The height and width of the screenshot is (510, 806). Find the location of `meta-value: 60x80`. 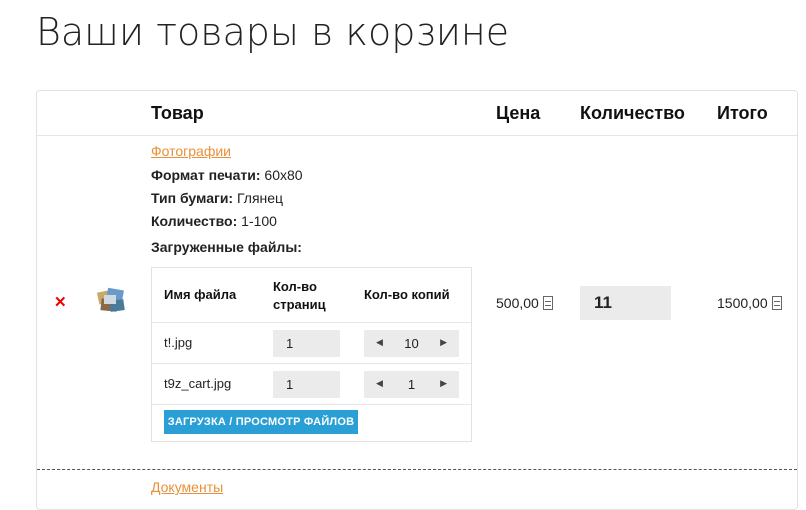

meta-value: 60x80 is located at coordinates (283, 175).